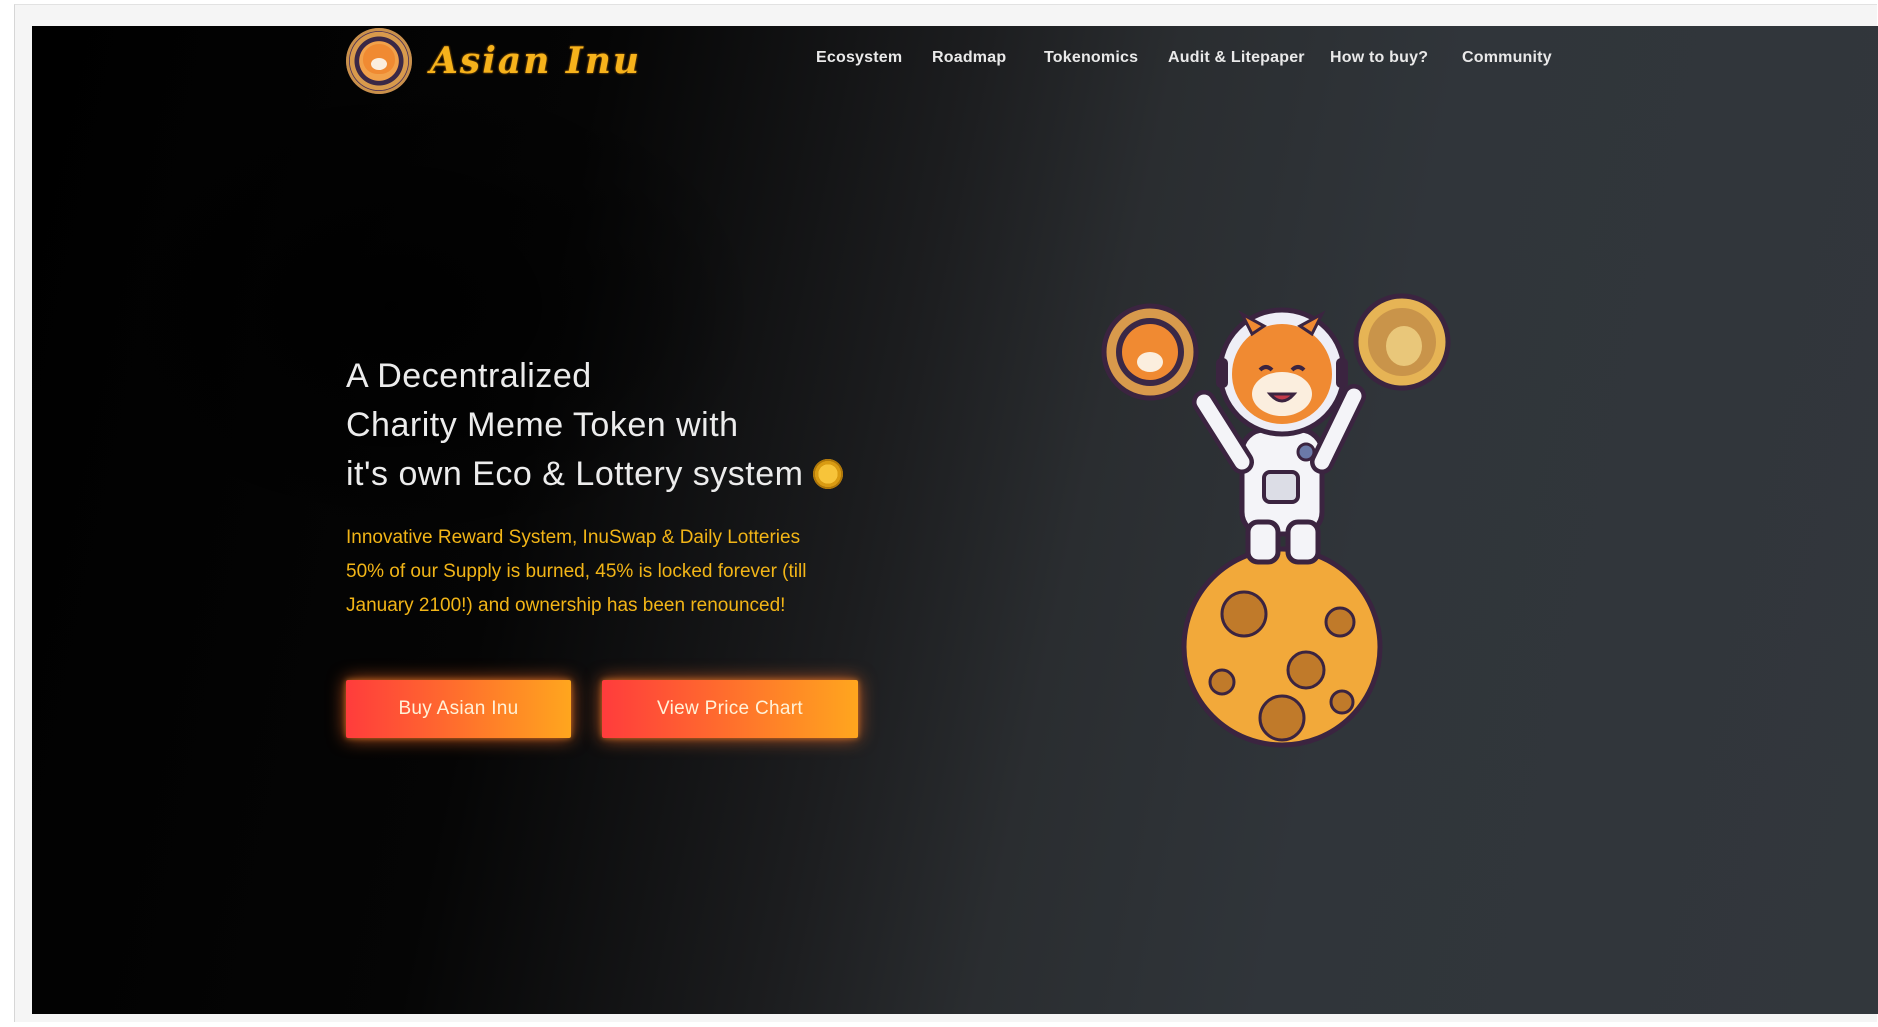  I want to click on headline-line: it's own Eco & Lottery system, so click(575, 474).